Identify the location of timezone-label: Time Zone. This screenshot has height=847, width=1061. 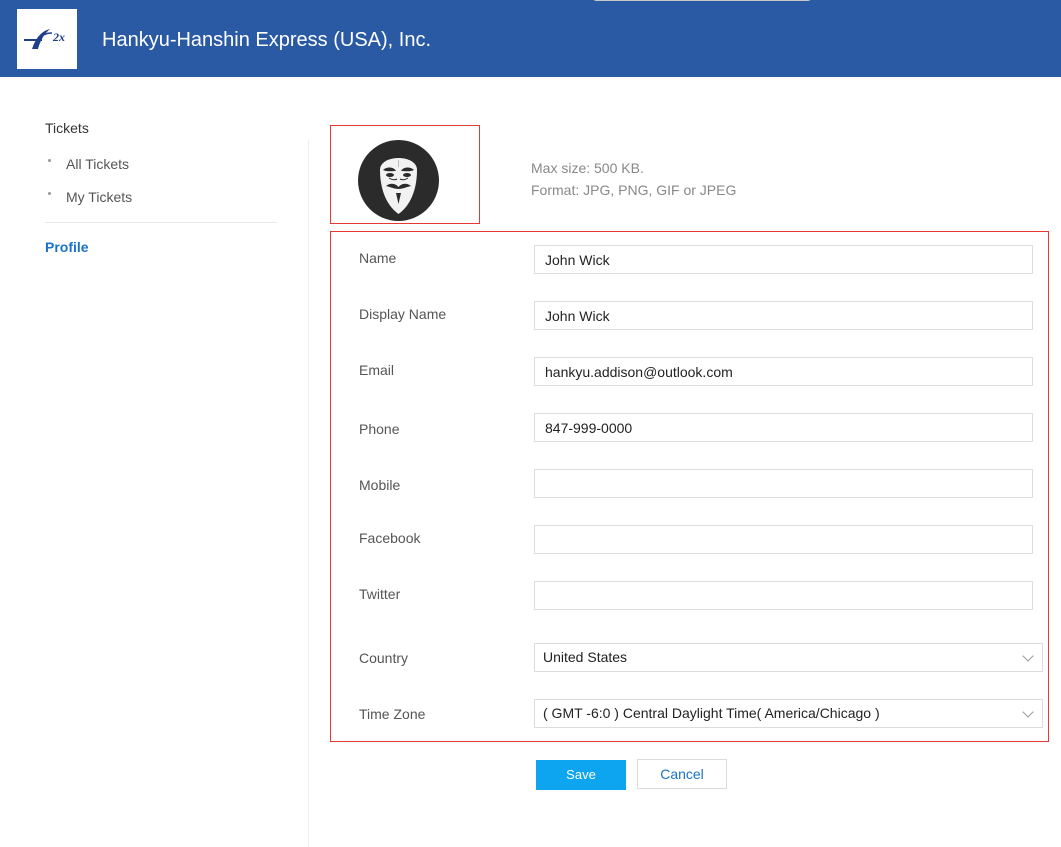
(392, 714).